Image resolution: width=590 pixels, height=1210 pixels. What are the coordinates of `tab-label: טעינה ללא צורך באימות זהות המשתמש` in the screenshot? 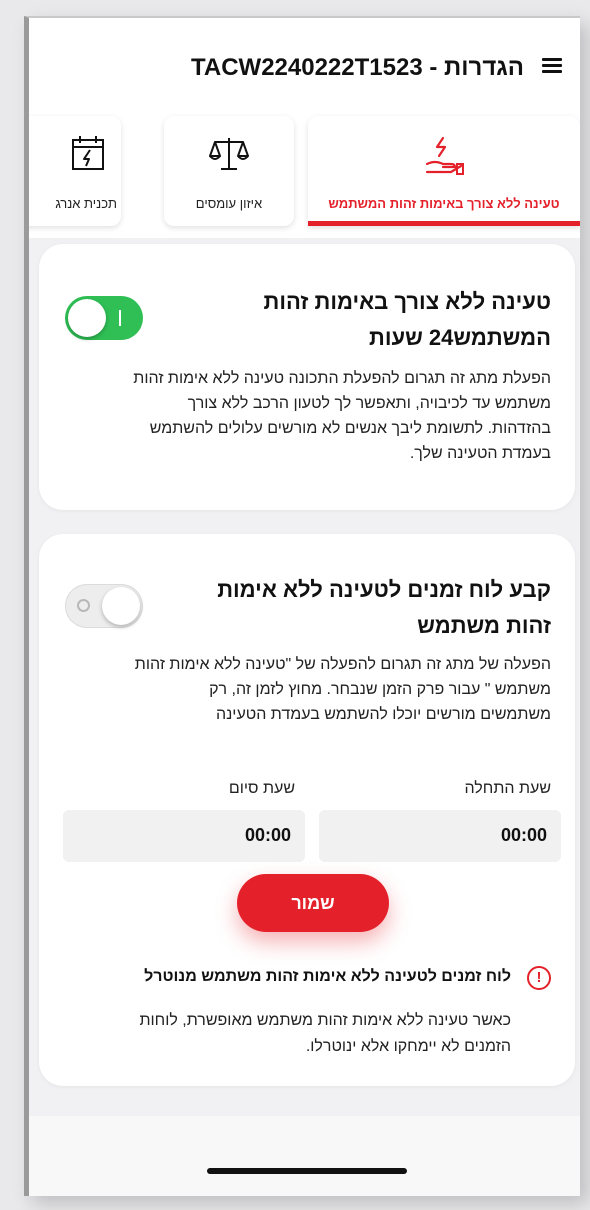 It's located at (444, 203).